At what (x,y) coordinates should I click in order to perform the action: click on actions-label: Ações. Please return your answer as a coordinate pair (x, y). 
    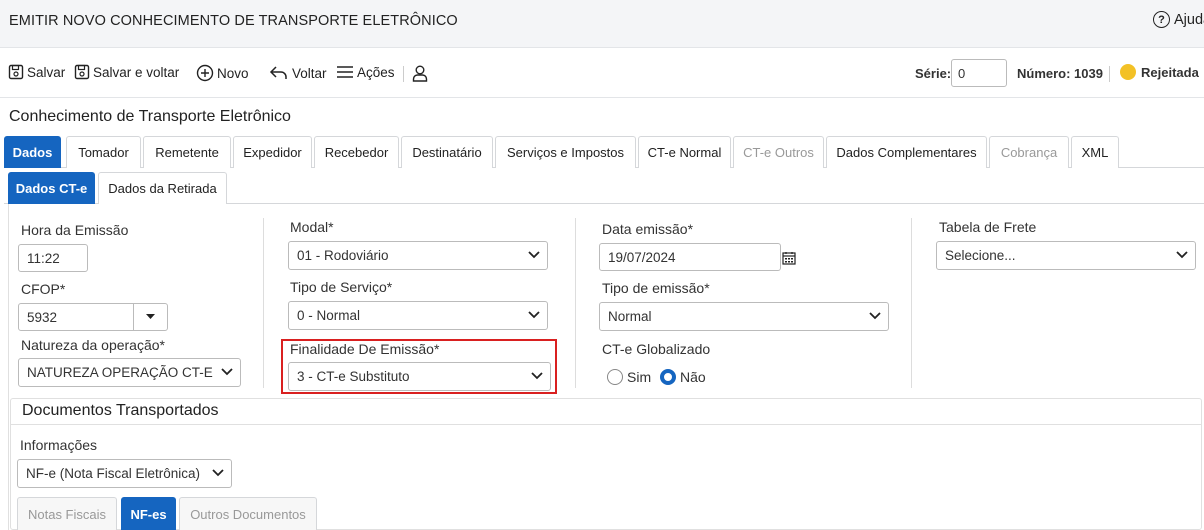
    Looking at the image, I should click on (376, 72).